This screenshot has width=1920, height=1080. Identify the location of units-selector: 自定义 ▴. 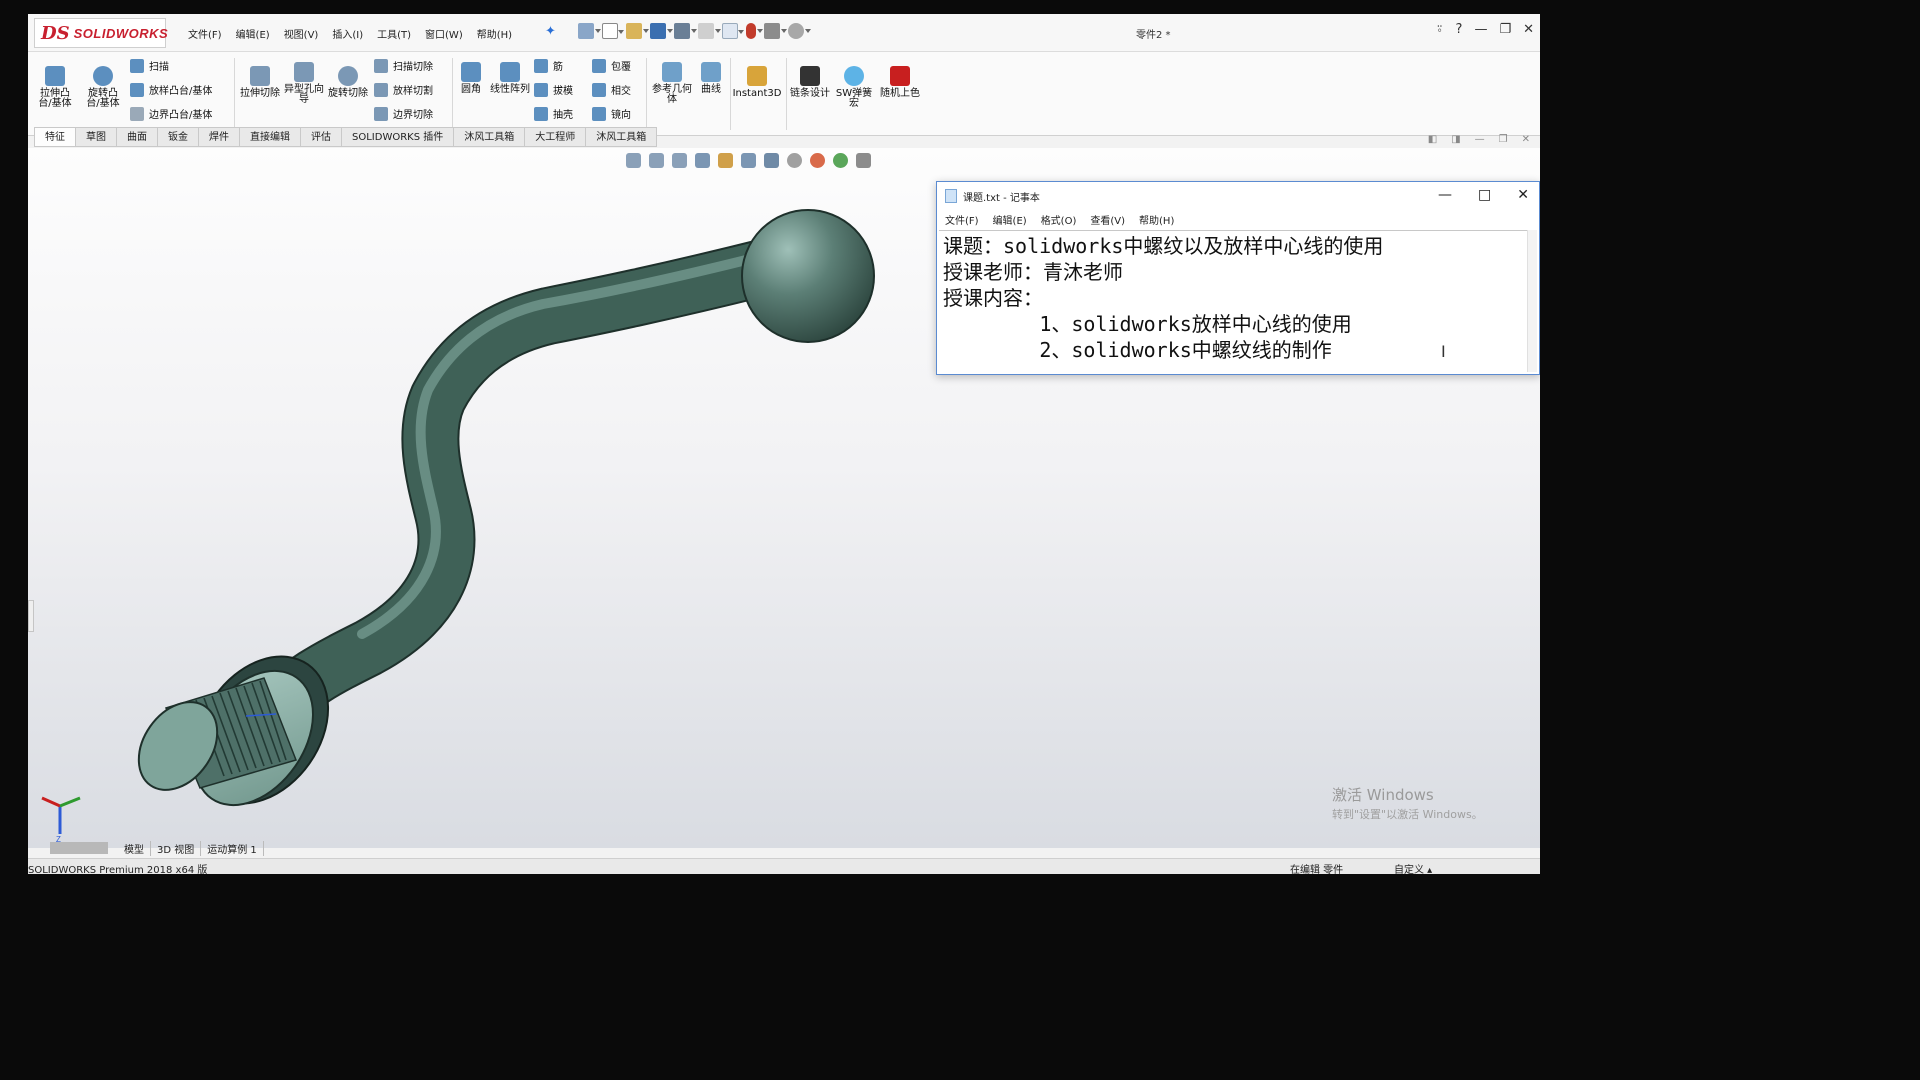
(1413, 867).